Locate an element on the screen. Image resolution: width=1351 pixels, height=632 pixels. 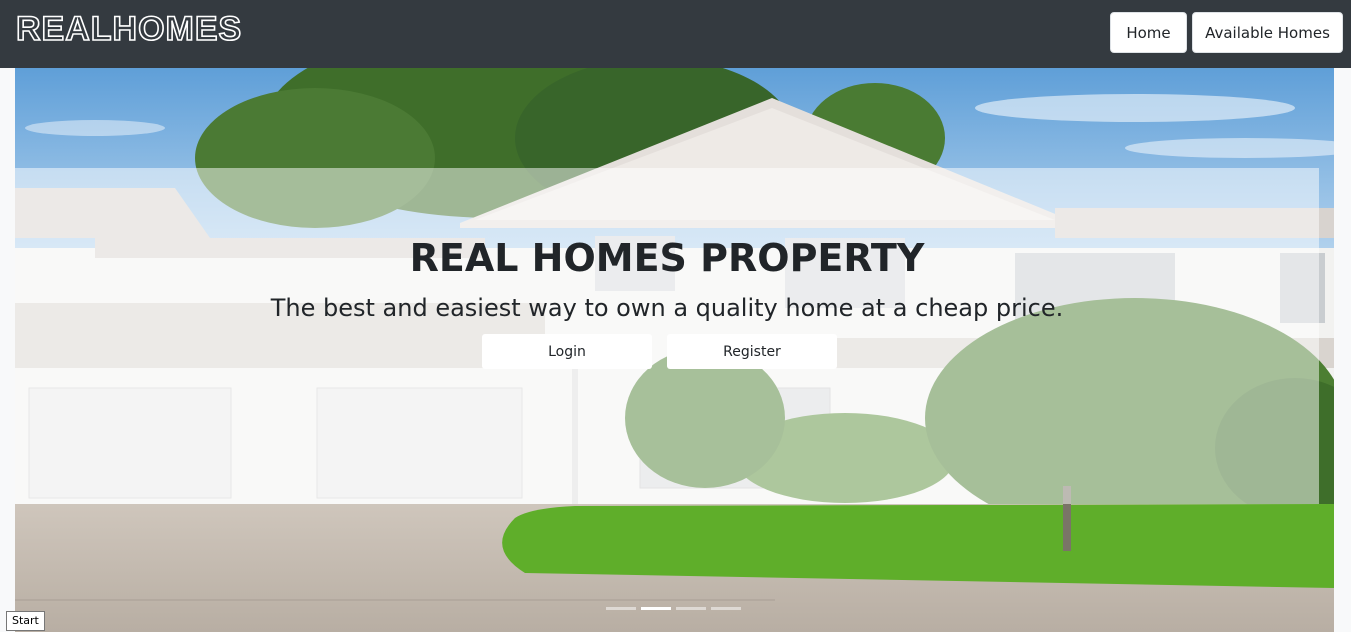
carousel-indicators is located at coordinates (673, 608).